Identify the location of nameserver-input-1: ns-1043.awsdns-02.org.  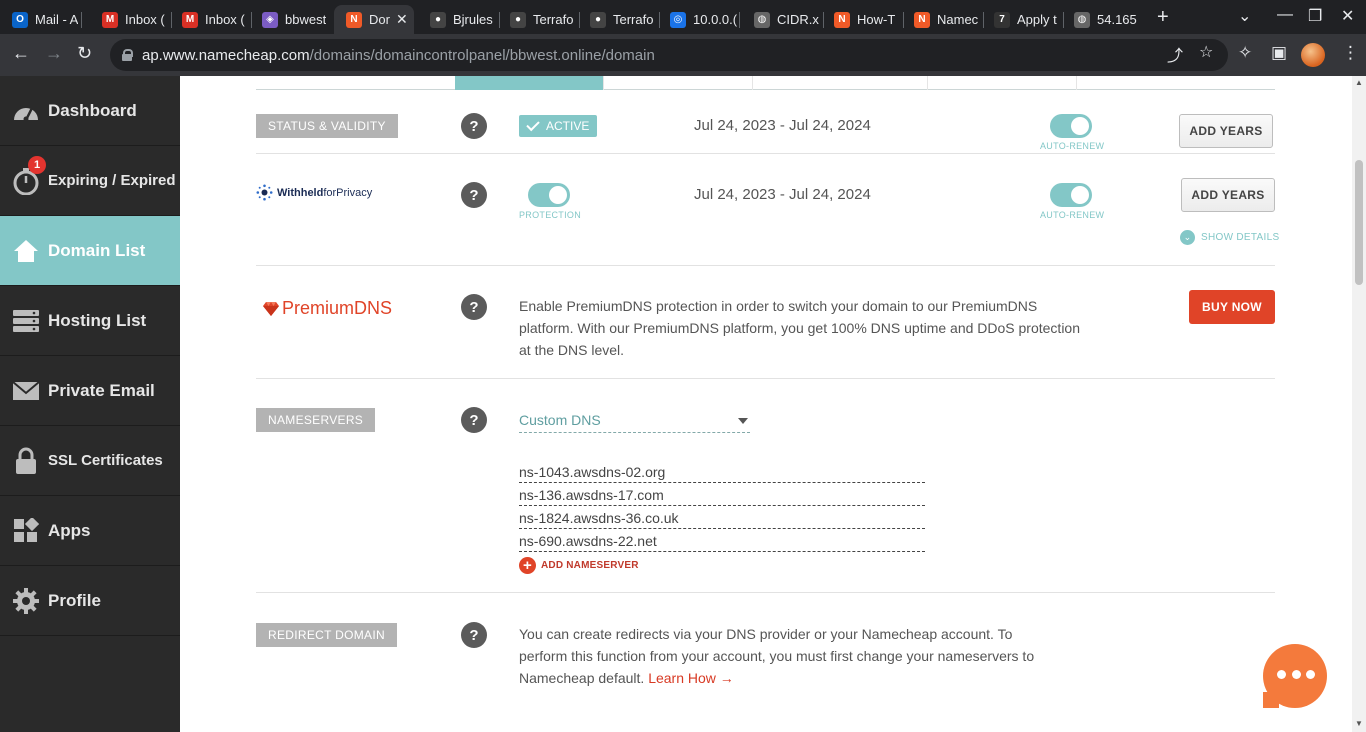
(722, 472).